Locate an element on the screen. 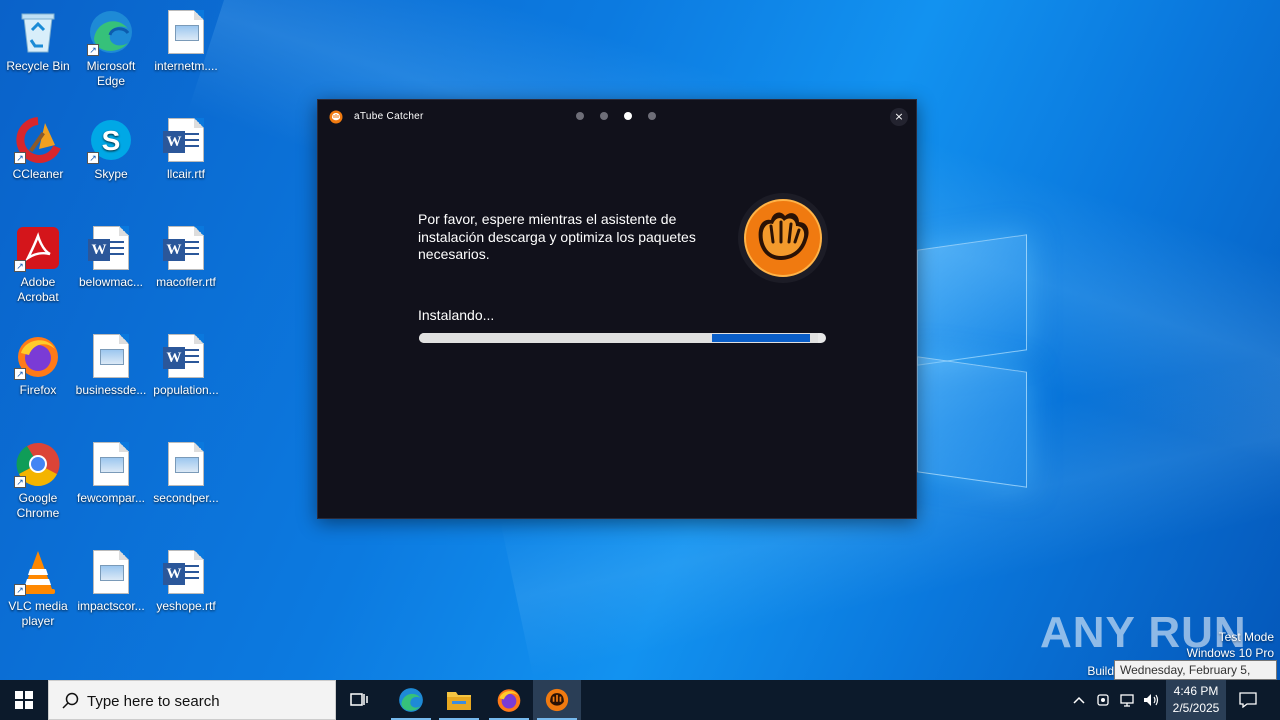 Image resolution: width=1280 pixels, height=720 pixels. atube-catcher-icon is located at coordinates (557, 700).